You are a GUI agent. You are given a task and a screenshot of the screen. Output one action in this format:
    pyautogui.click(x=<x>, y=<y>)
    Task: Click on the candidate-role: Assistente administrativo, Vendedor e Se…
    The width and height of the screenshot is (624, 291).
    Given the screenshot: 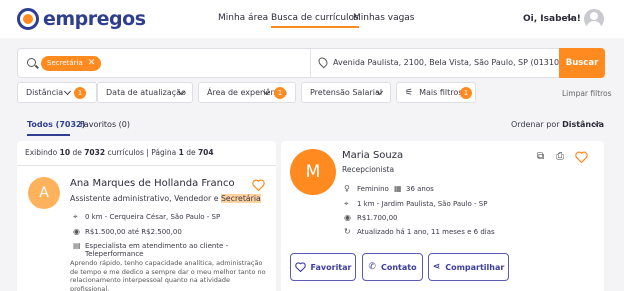 What is the action you would take?
    pyautogui.click(x=165, y=198)
    